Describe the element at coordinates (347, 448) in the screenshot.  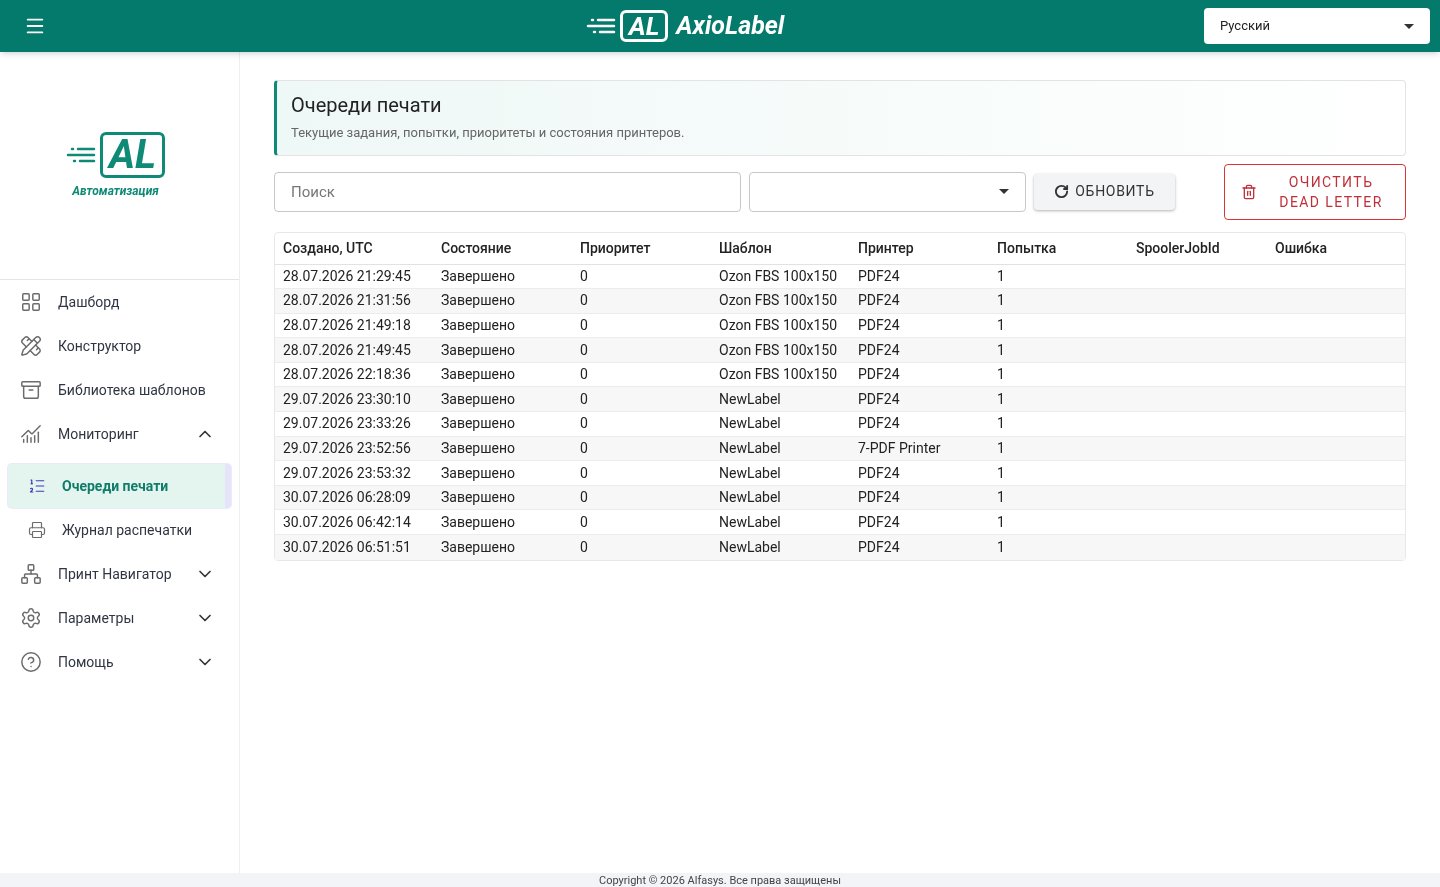
I see `table-cell-text: 29.07.2026 23:52:56` at that location.